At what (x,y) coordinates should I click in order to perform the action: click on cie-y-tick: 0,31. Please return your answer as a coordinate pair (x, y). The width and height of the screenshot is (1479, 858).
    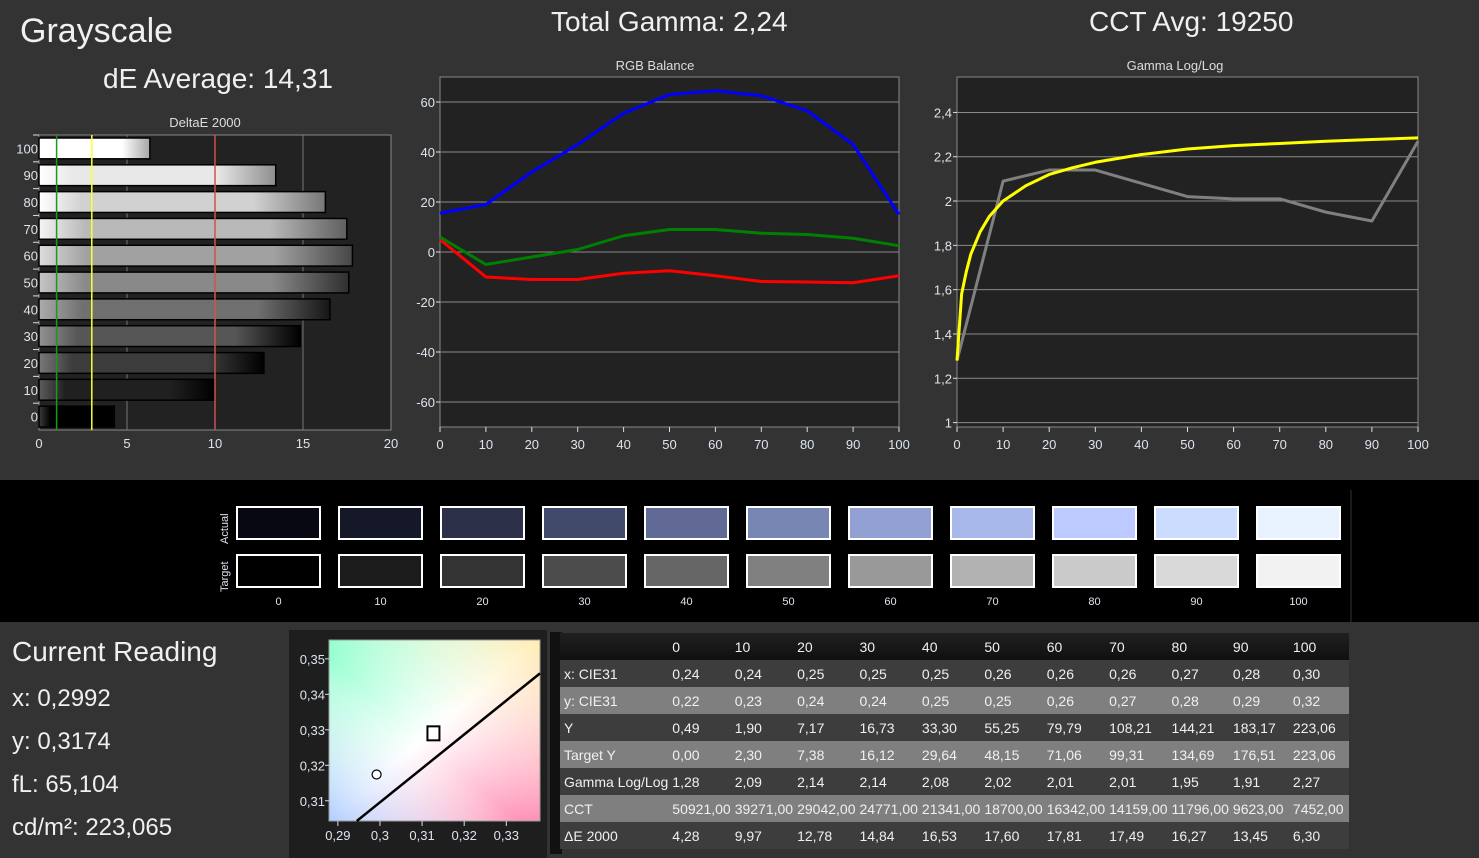
    Looking at the image, I should click on (312, 801).